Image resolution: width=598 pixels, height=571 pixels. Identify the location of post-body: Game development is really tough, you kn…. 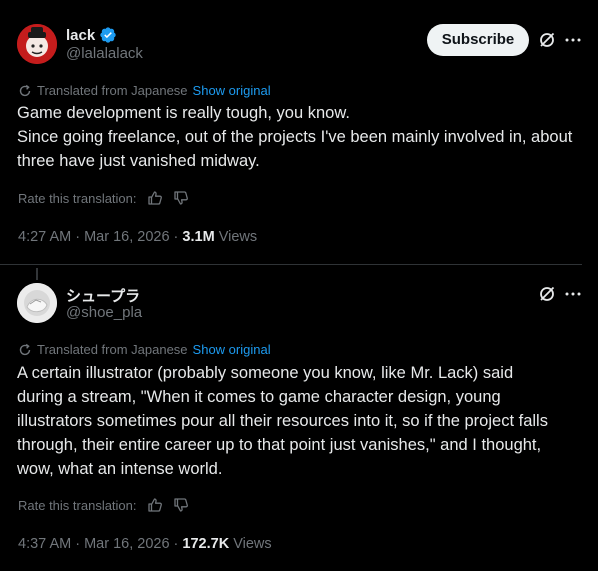
(295, 137).